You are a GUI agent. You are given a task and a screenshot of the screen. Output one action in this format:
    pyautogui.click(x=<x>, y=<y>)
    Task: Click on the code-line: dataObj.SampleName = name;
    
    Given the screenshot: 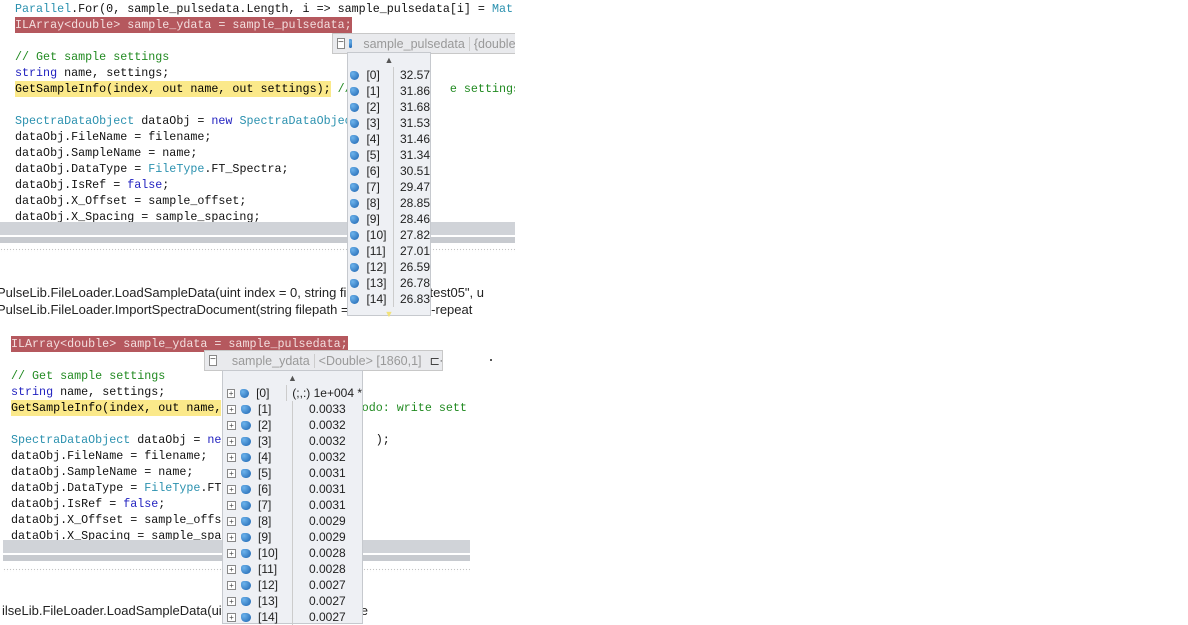 What is the action you would take?
    pyautogui.click(x=265, y=153)
    